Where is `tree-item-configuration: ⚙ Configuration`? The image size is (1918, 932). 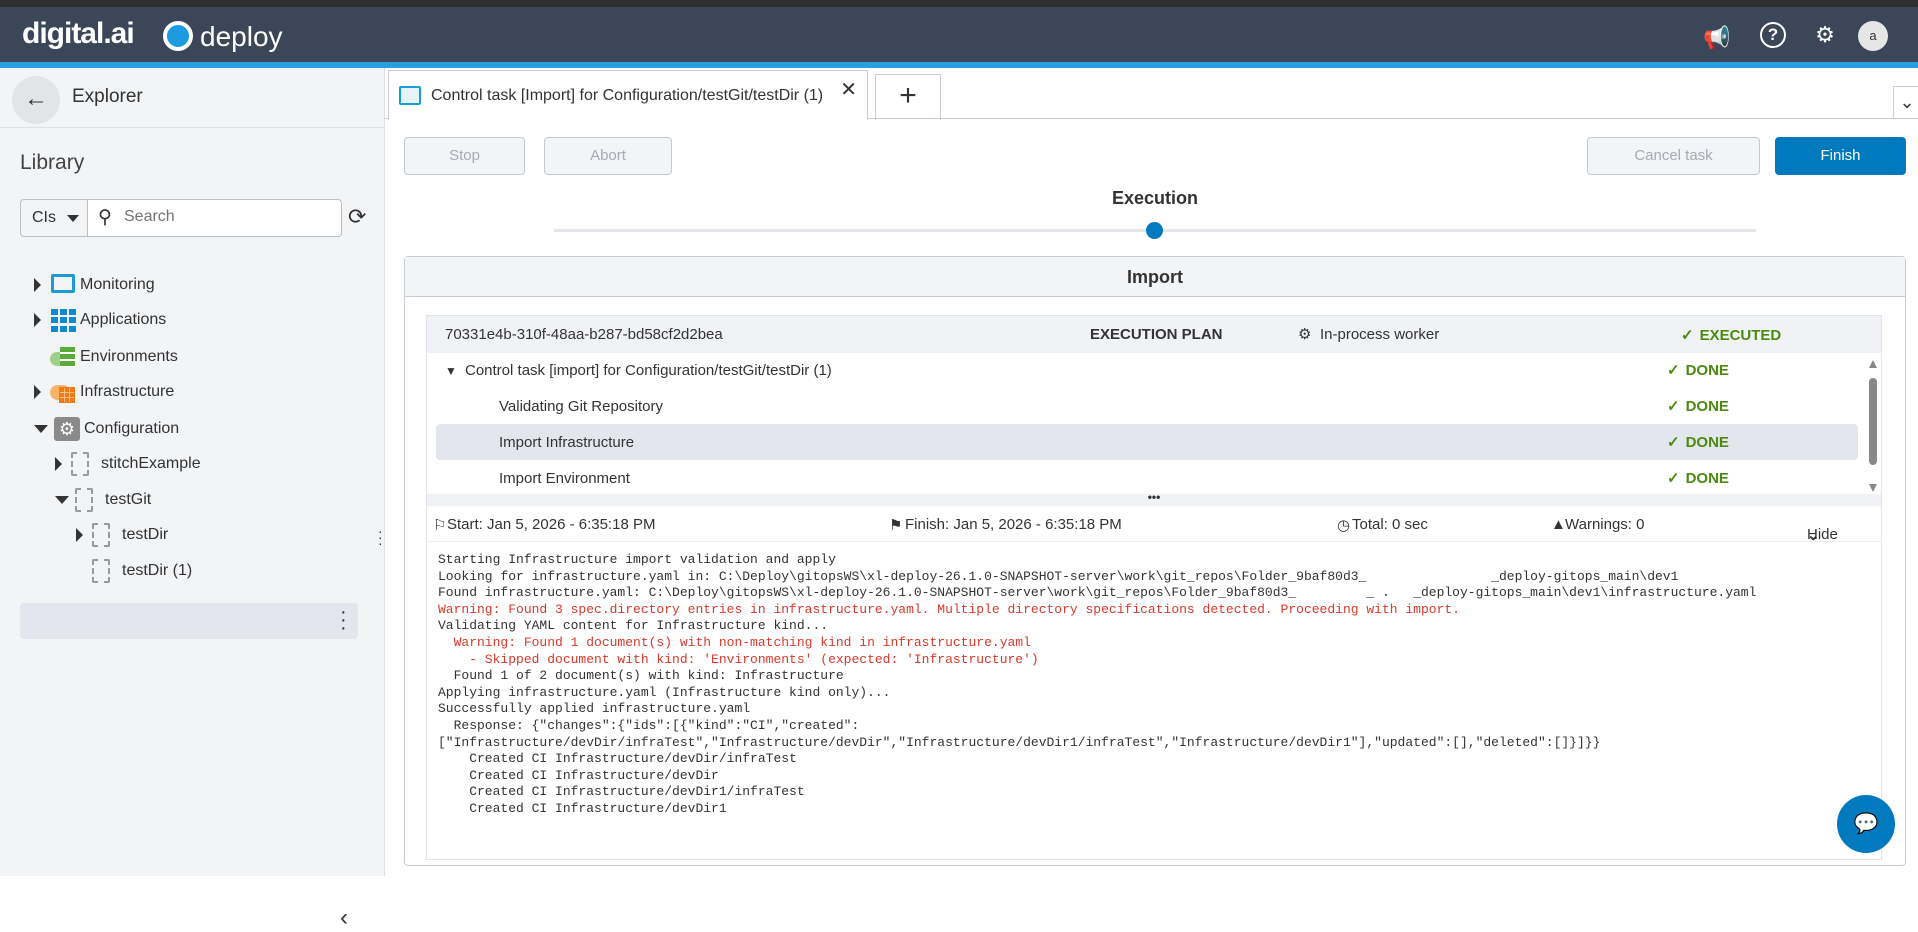
tree-item-configuration: ⚙ Configuration is located at coordinates (106, 429).